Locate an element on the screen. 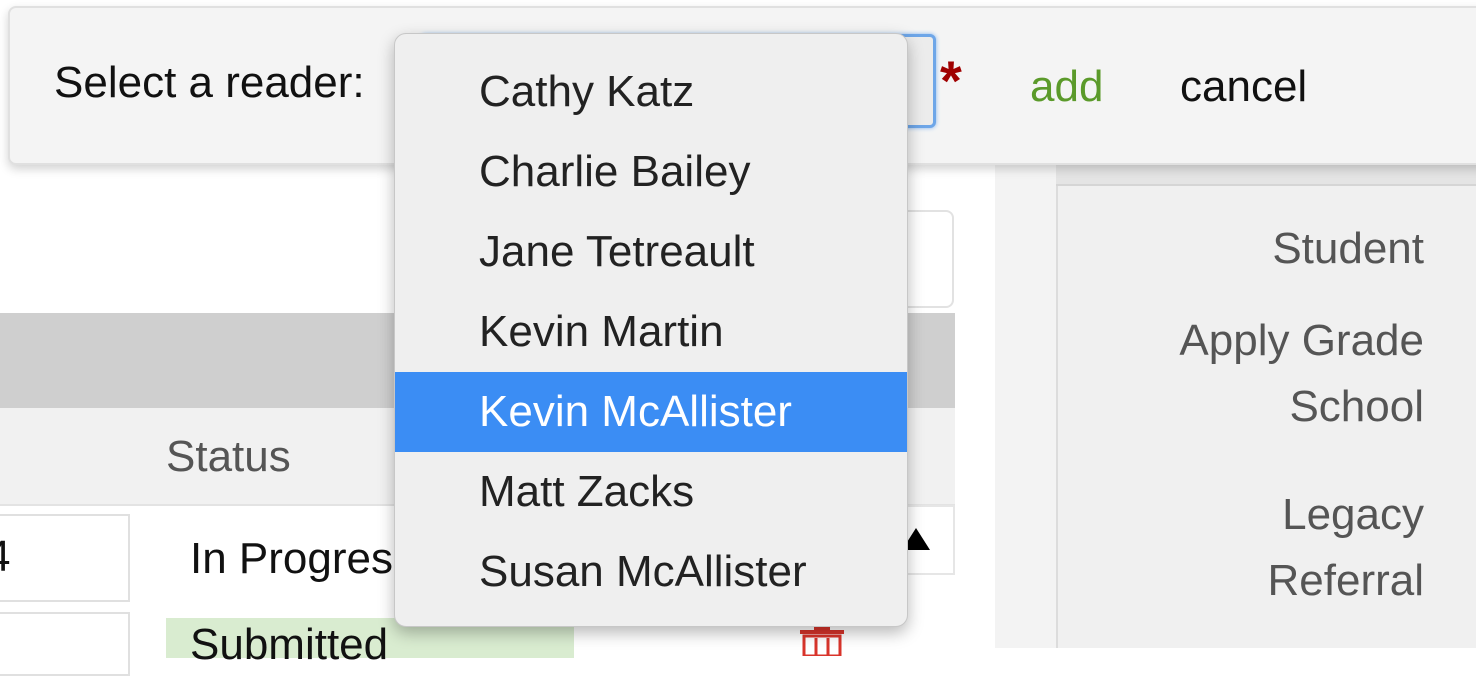  status-column-header: Status is located at coordinates (228, 457).